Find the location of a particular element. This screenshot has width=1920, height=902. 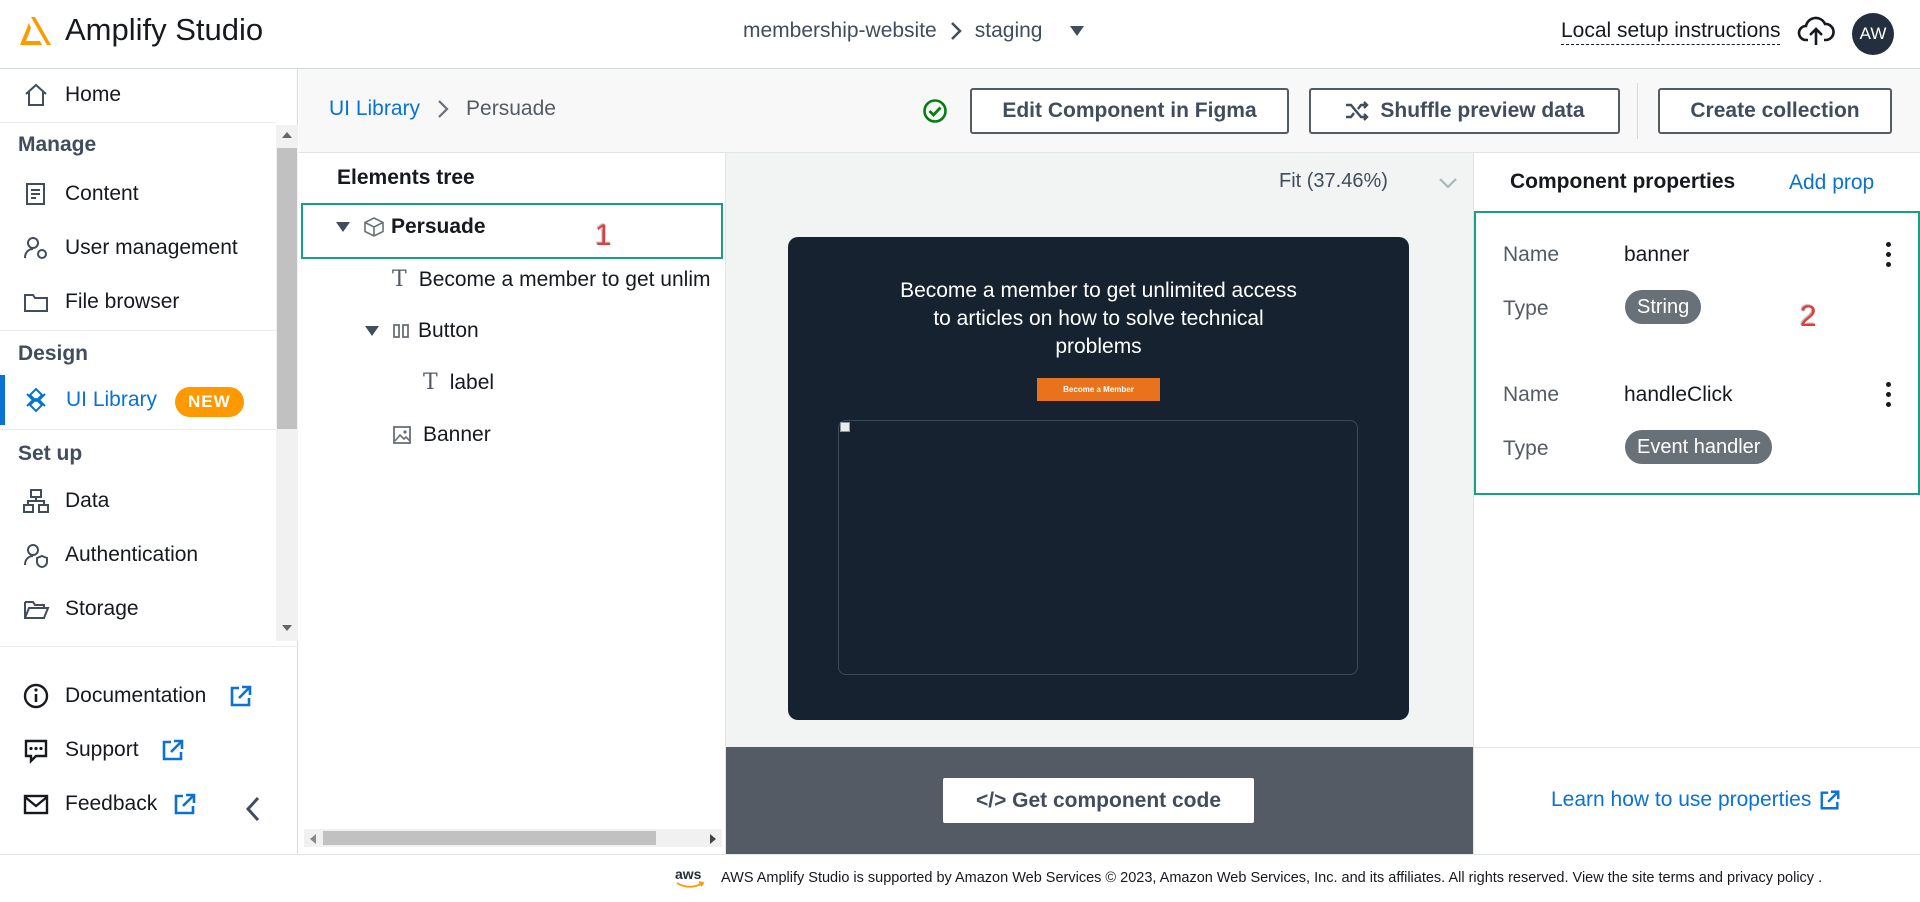

code-bar: </> Get component code is located at coordinates (1099, 800).